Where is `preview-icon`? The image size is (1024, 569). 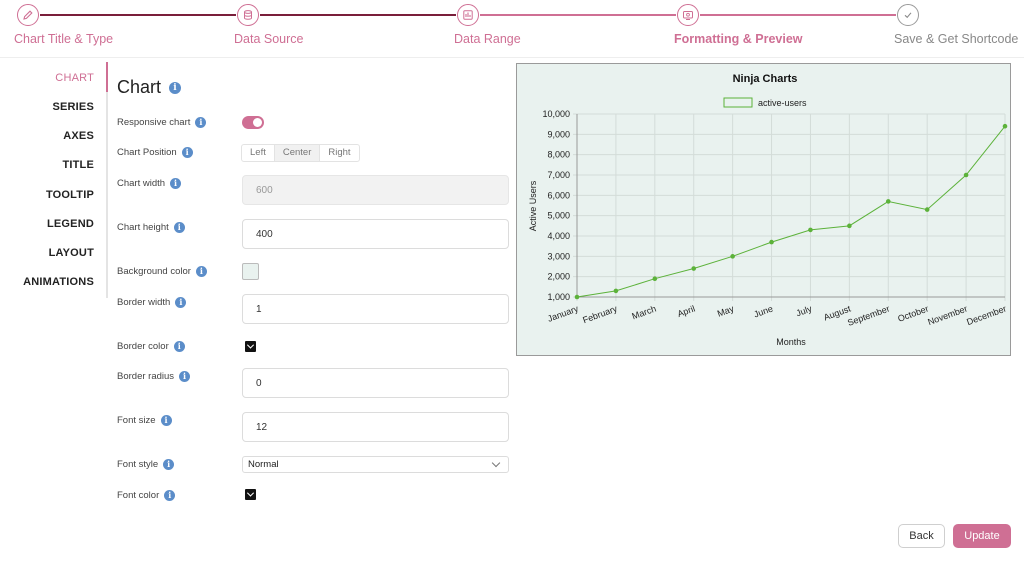
preview-icon is located at coordinates (688, 15).